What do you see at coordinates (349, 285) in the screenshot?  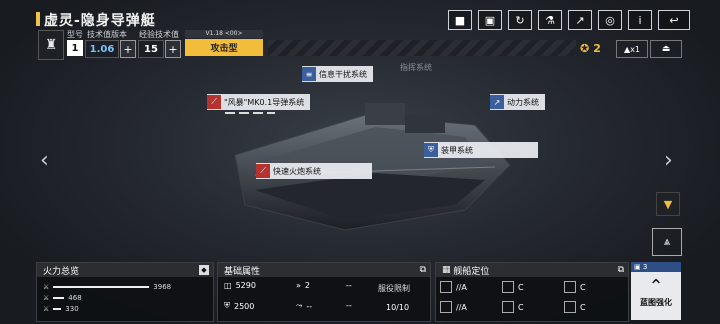 I see `extra-stat-1: --` at bounding box center [349, 285].